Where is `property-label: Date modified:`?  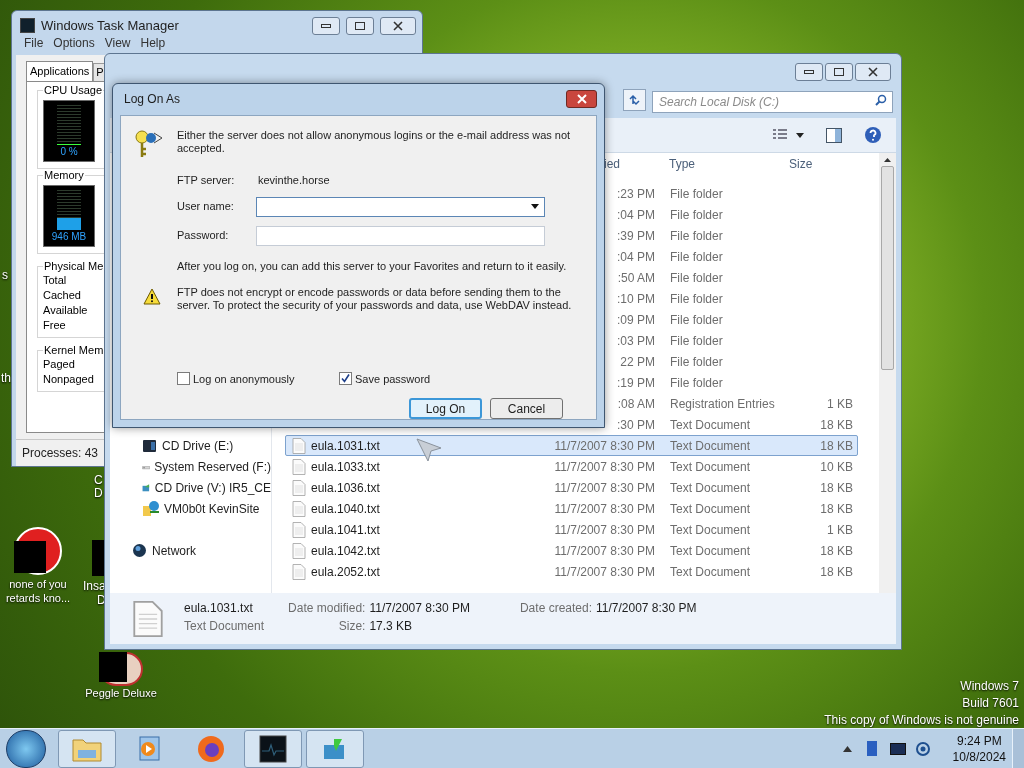
property-label: Date modified: is located at coordinates (327, 608).